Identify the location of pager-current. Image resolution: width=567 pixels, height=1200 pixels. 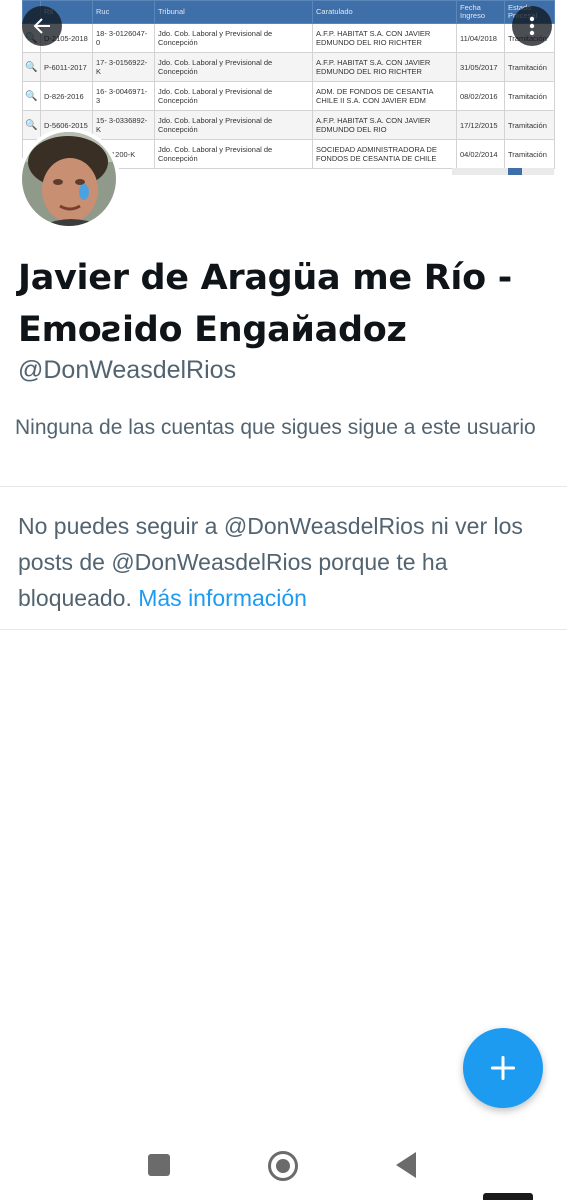
(515, 171).